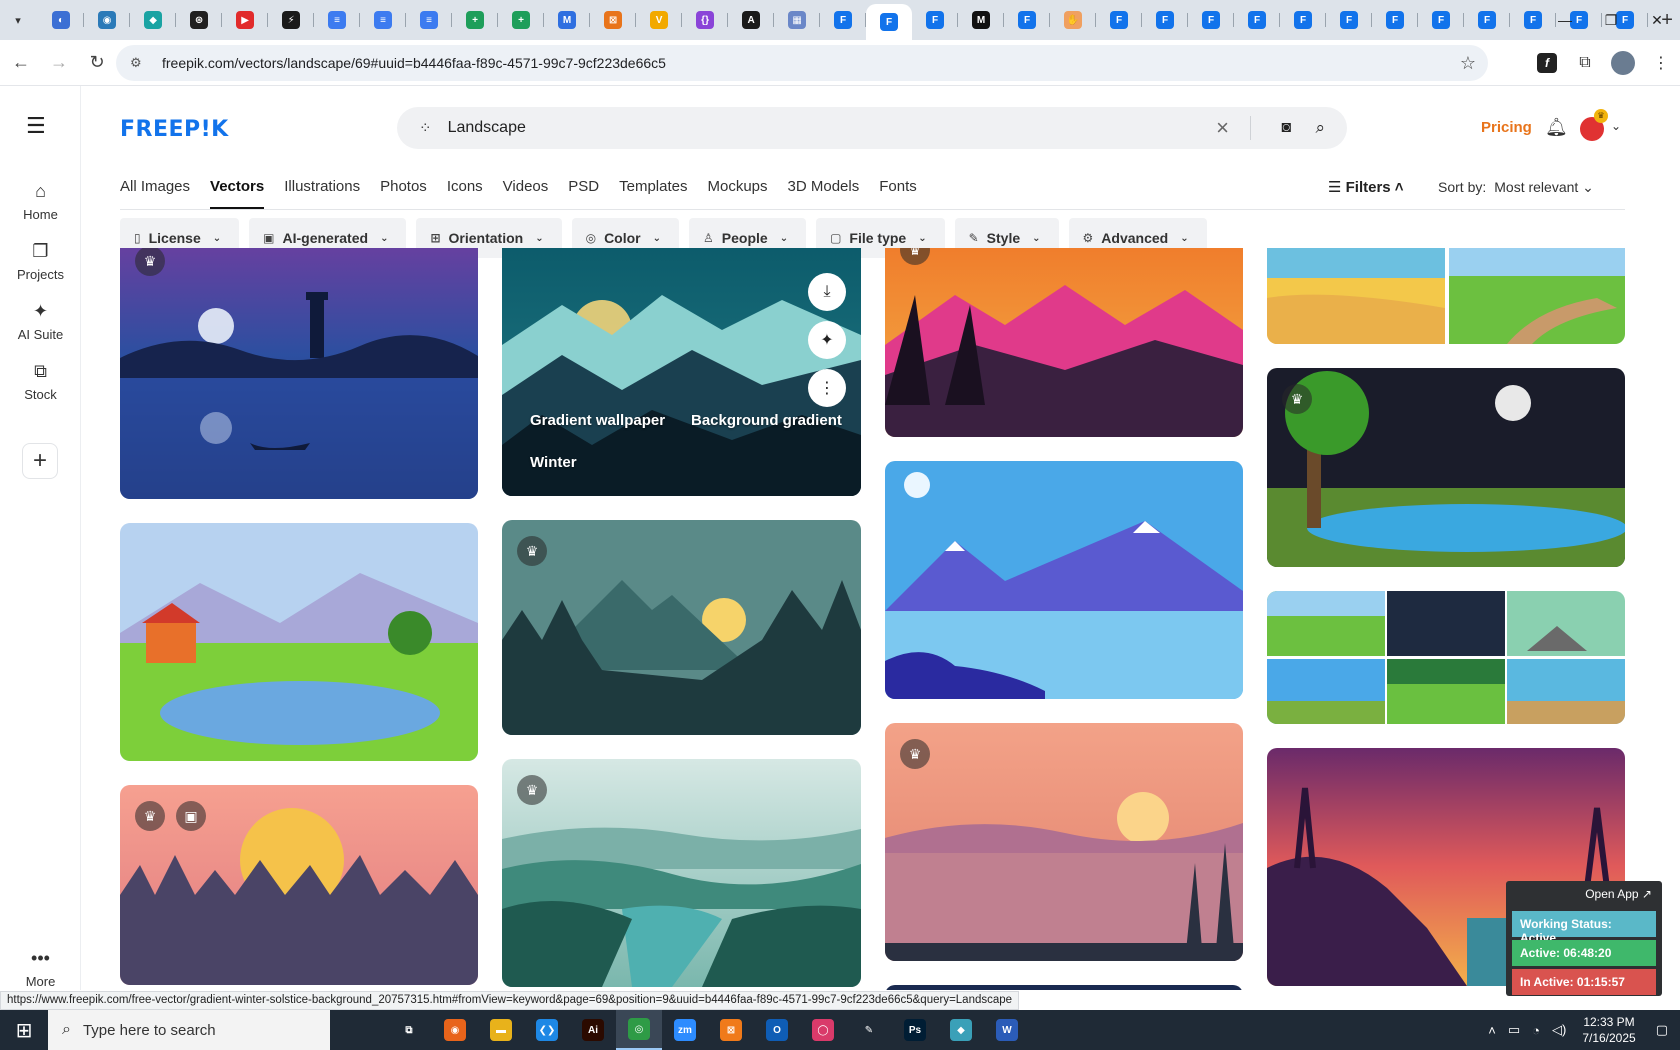  Describe the element at coordinates (465, 193) in the screenshot. I see `tab-icons: Icons` at that location.